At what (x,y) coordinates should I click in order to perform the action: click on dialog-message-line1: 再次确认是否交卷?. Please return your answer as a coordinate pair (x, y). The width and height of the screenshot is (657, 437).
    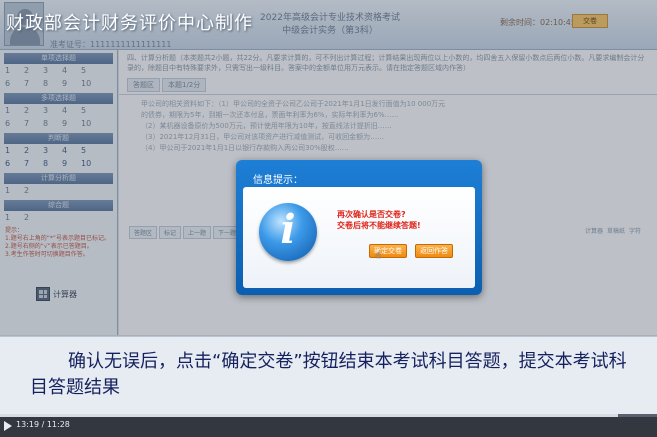
    Looking at the image, I should click on (371, 214).